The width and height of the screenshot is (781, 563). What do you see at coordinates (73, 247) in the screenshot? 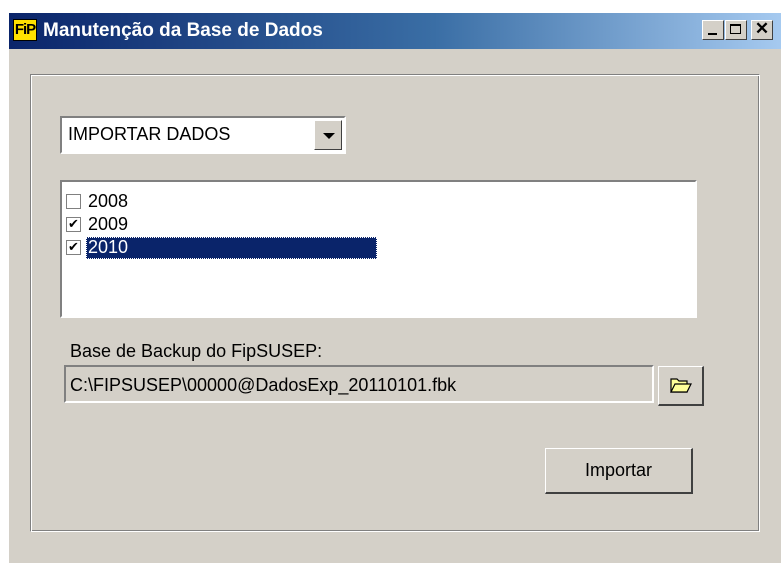
I see `checkbox-2010: ✔` at bounding box center [73, 247].